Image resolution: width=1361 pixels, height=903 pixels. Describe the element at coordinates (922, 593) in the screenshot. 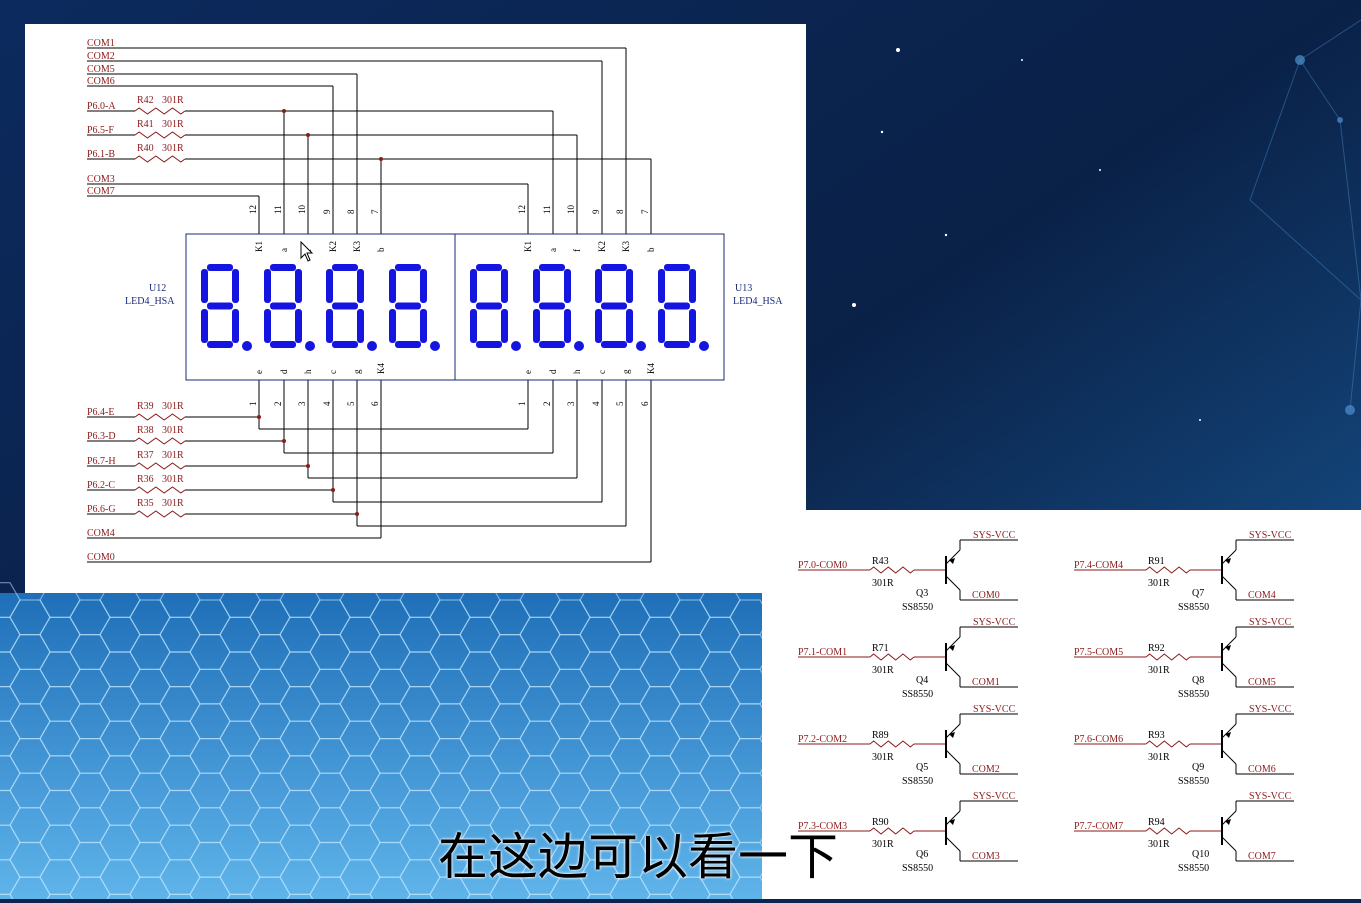

I see `driver-transistor-ref: Q3` at that location.